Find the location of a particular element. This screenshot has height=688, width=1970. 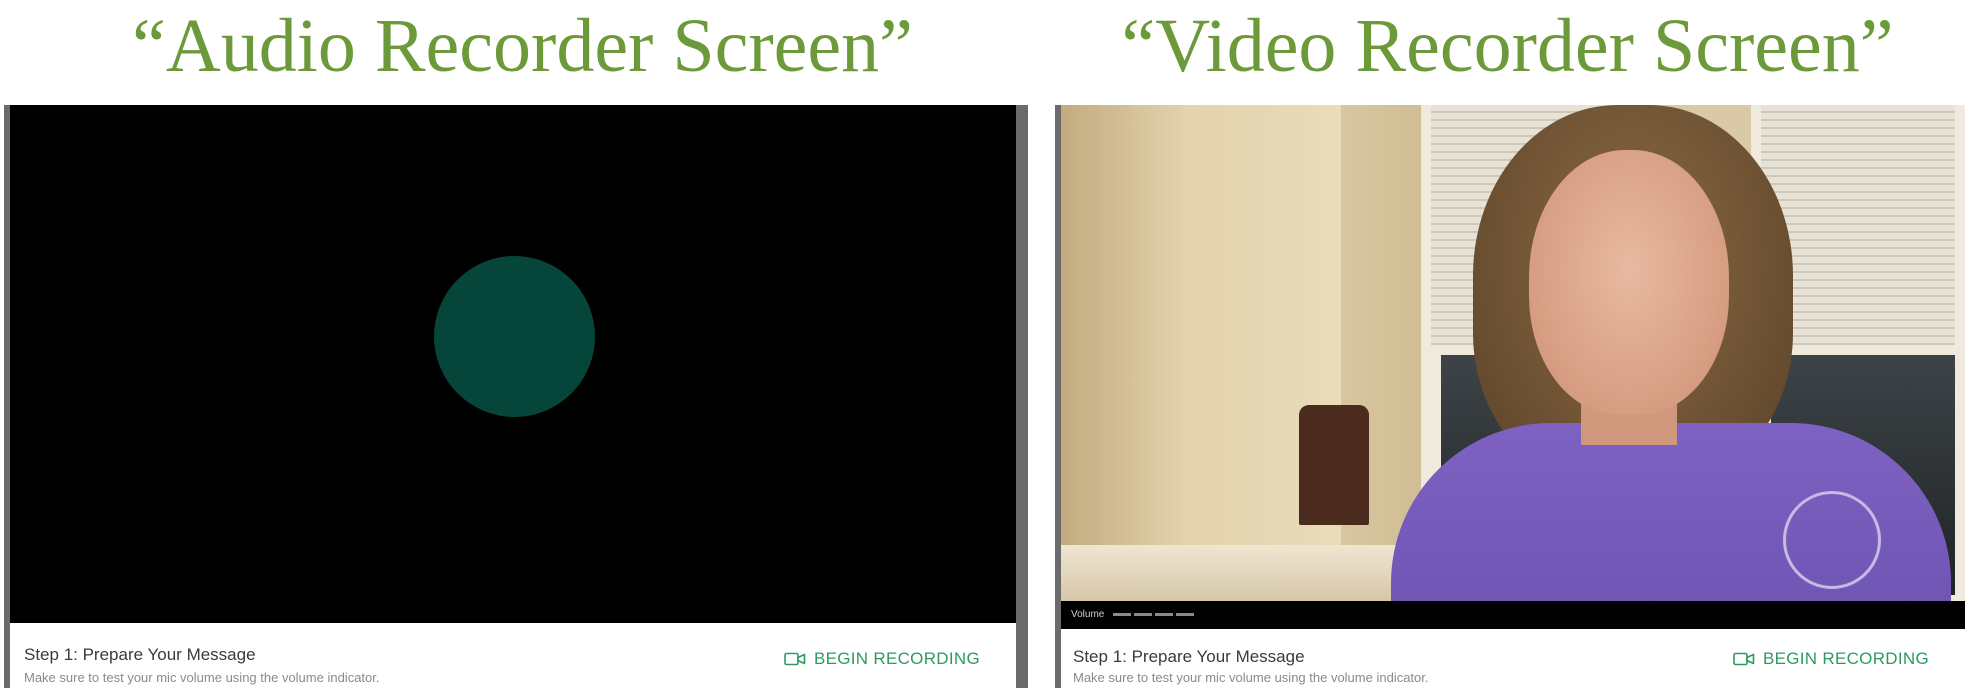

mic-level-indicator is located at coordinates (514, 336).